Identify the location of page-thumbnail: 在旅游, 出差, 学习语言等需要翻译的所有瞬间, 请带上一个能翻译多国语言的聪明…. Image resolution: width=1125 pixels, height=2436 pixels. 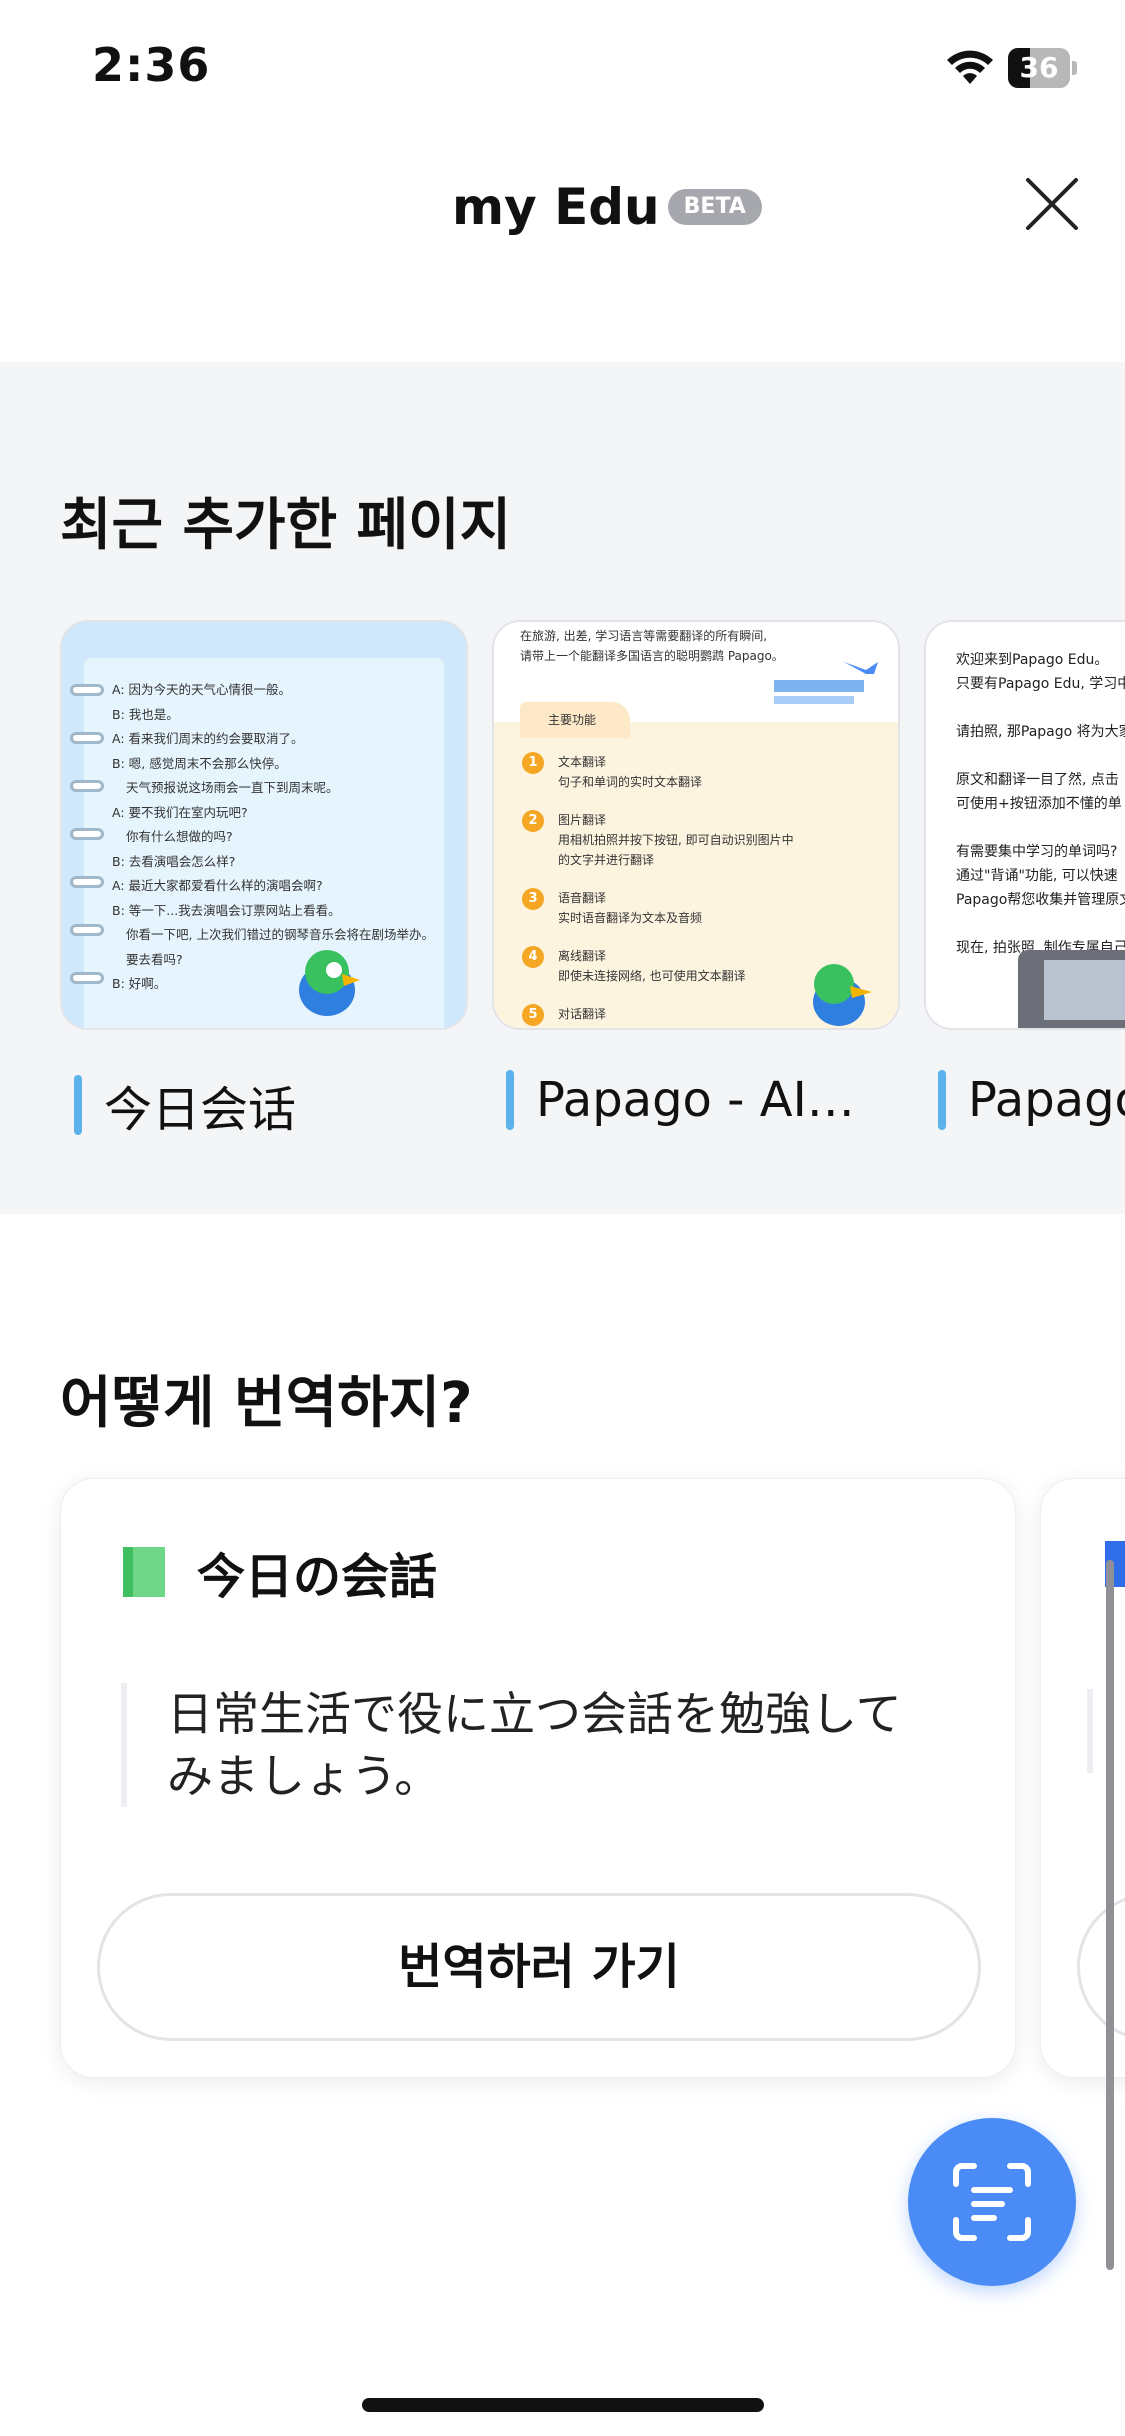
(696, 825).